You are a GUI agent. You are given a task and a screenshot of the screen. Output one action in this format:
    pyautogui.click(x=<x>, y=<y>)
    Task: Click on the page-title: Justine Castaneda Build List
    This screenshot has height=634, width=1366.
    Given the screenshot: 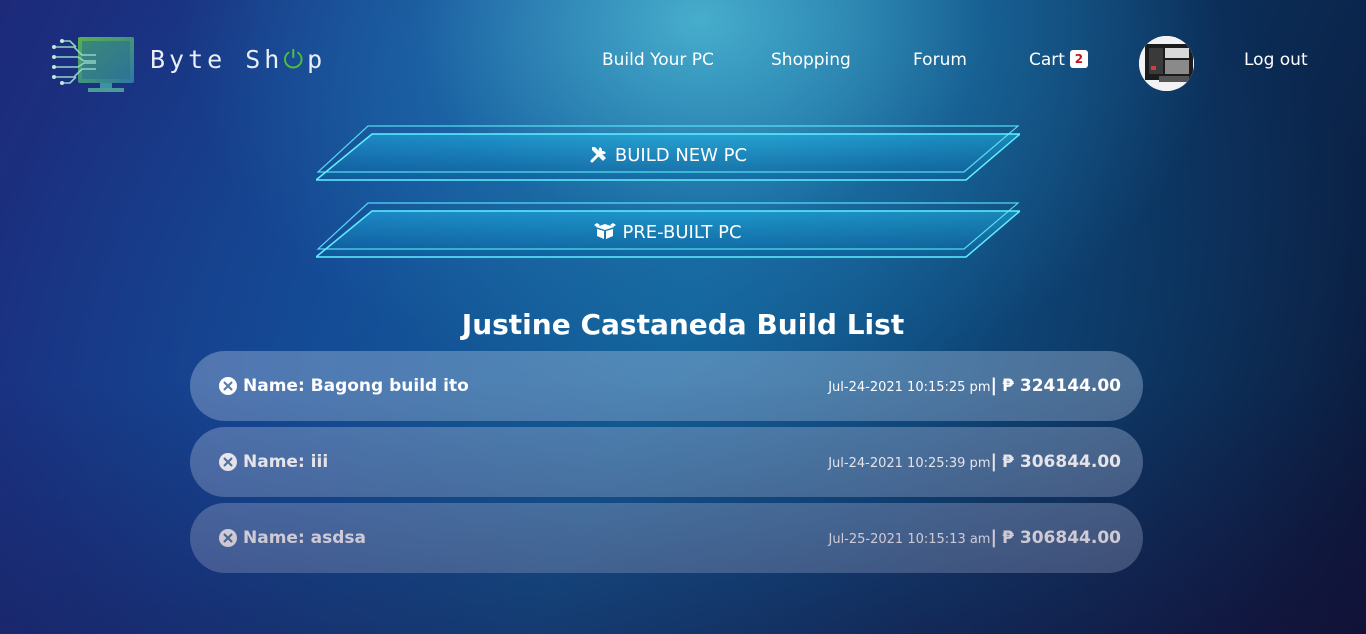 What is the action you would take?
    pyautogui.click(x=683, y=324)
    